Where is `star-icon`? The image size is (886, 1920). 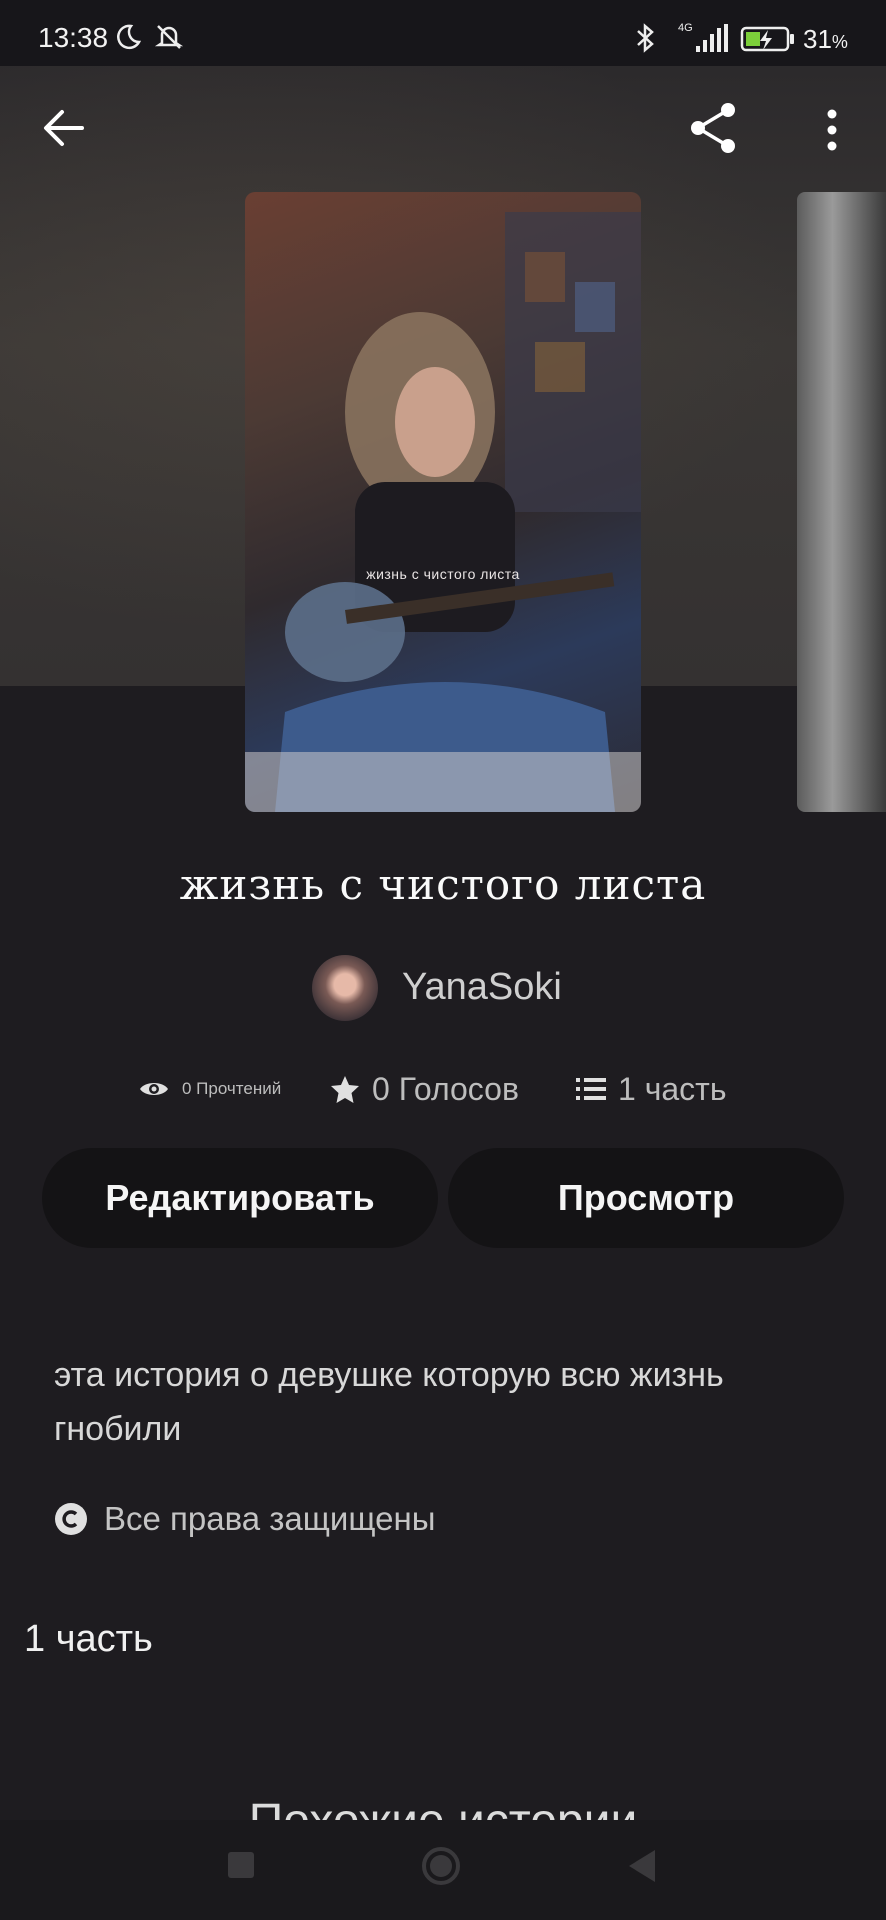 star-icon is located at coordinates (345, 1089).